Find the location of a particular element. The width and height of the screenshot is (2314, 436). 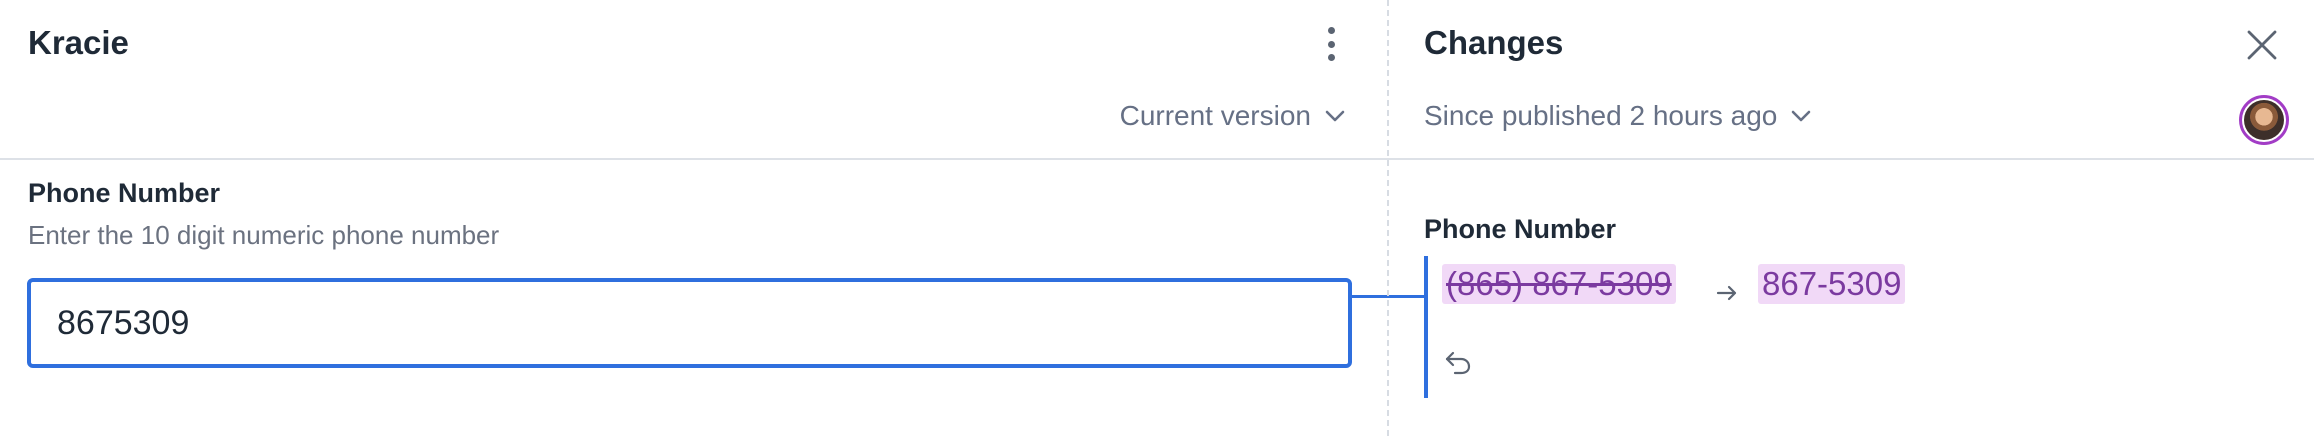

close-icon is located at coordinates (2262, 45).